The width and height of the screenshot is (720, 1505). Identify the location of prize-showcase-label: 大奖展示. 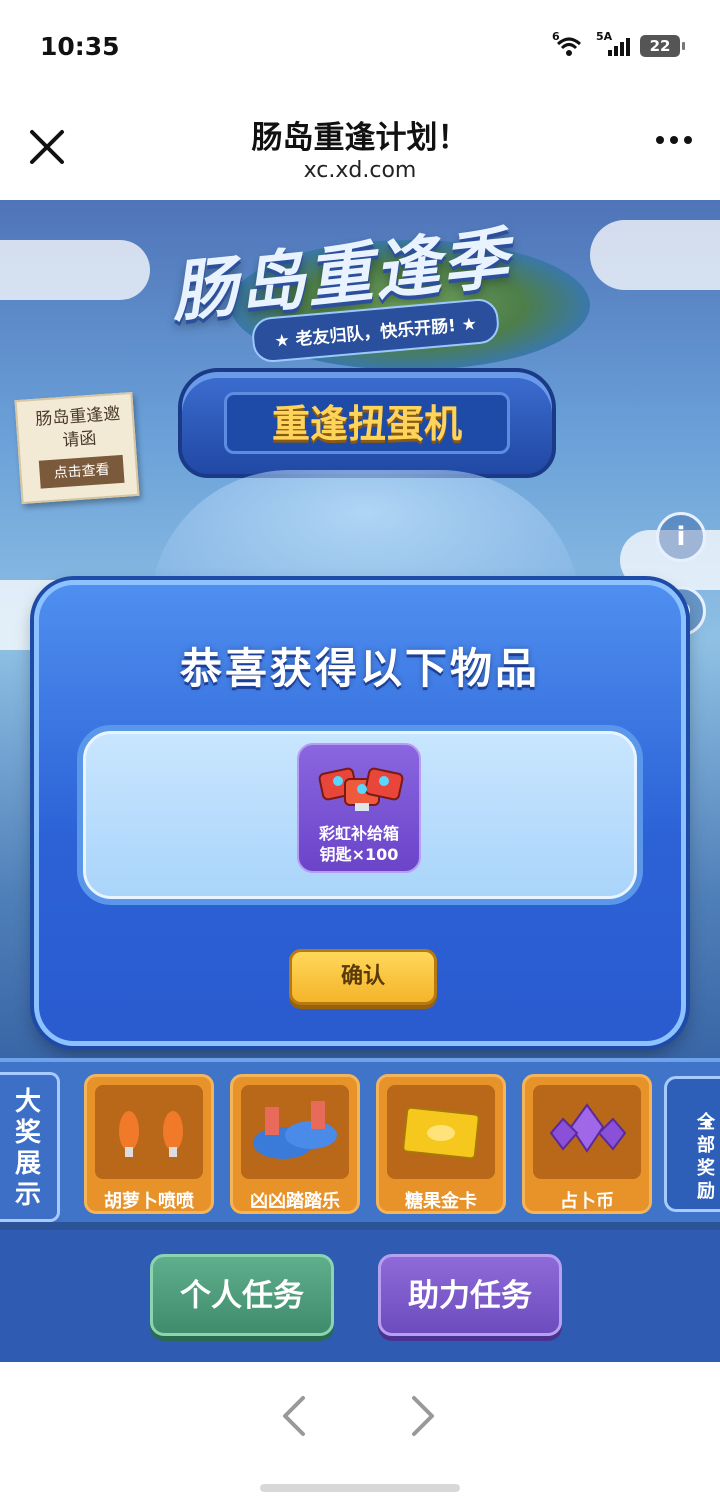
(30, 1147).